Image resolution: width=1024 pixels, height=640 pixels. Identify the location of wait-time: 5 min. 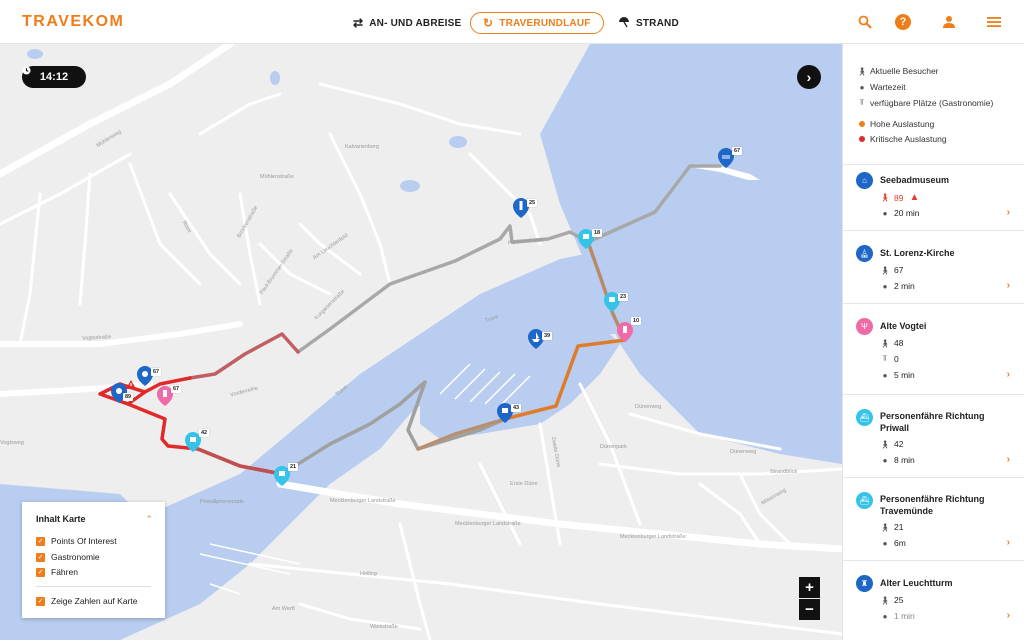
(904, 375).